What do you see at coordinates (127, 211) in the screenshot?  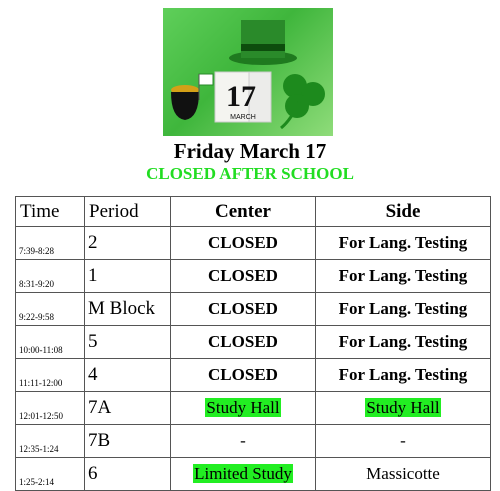 I see `header-period: Period` at bounding box center [127, 211].